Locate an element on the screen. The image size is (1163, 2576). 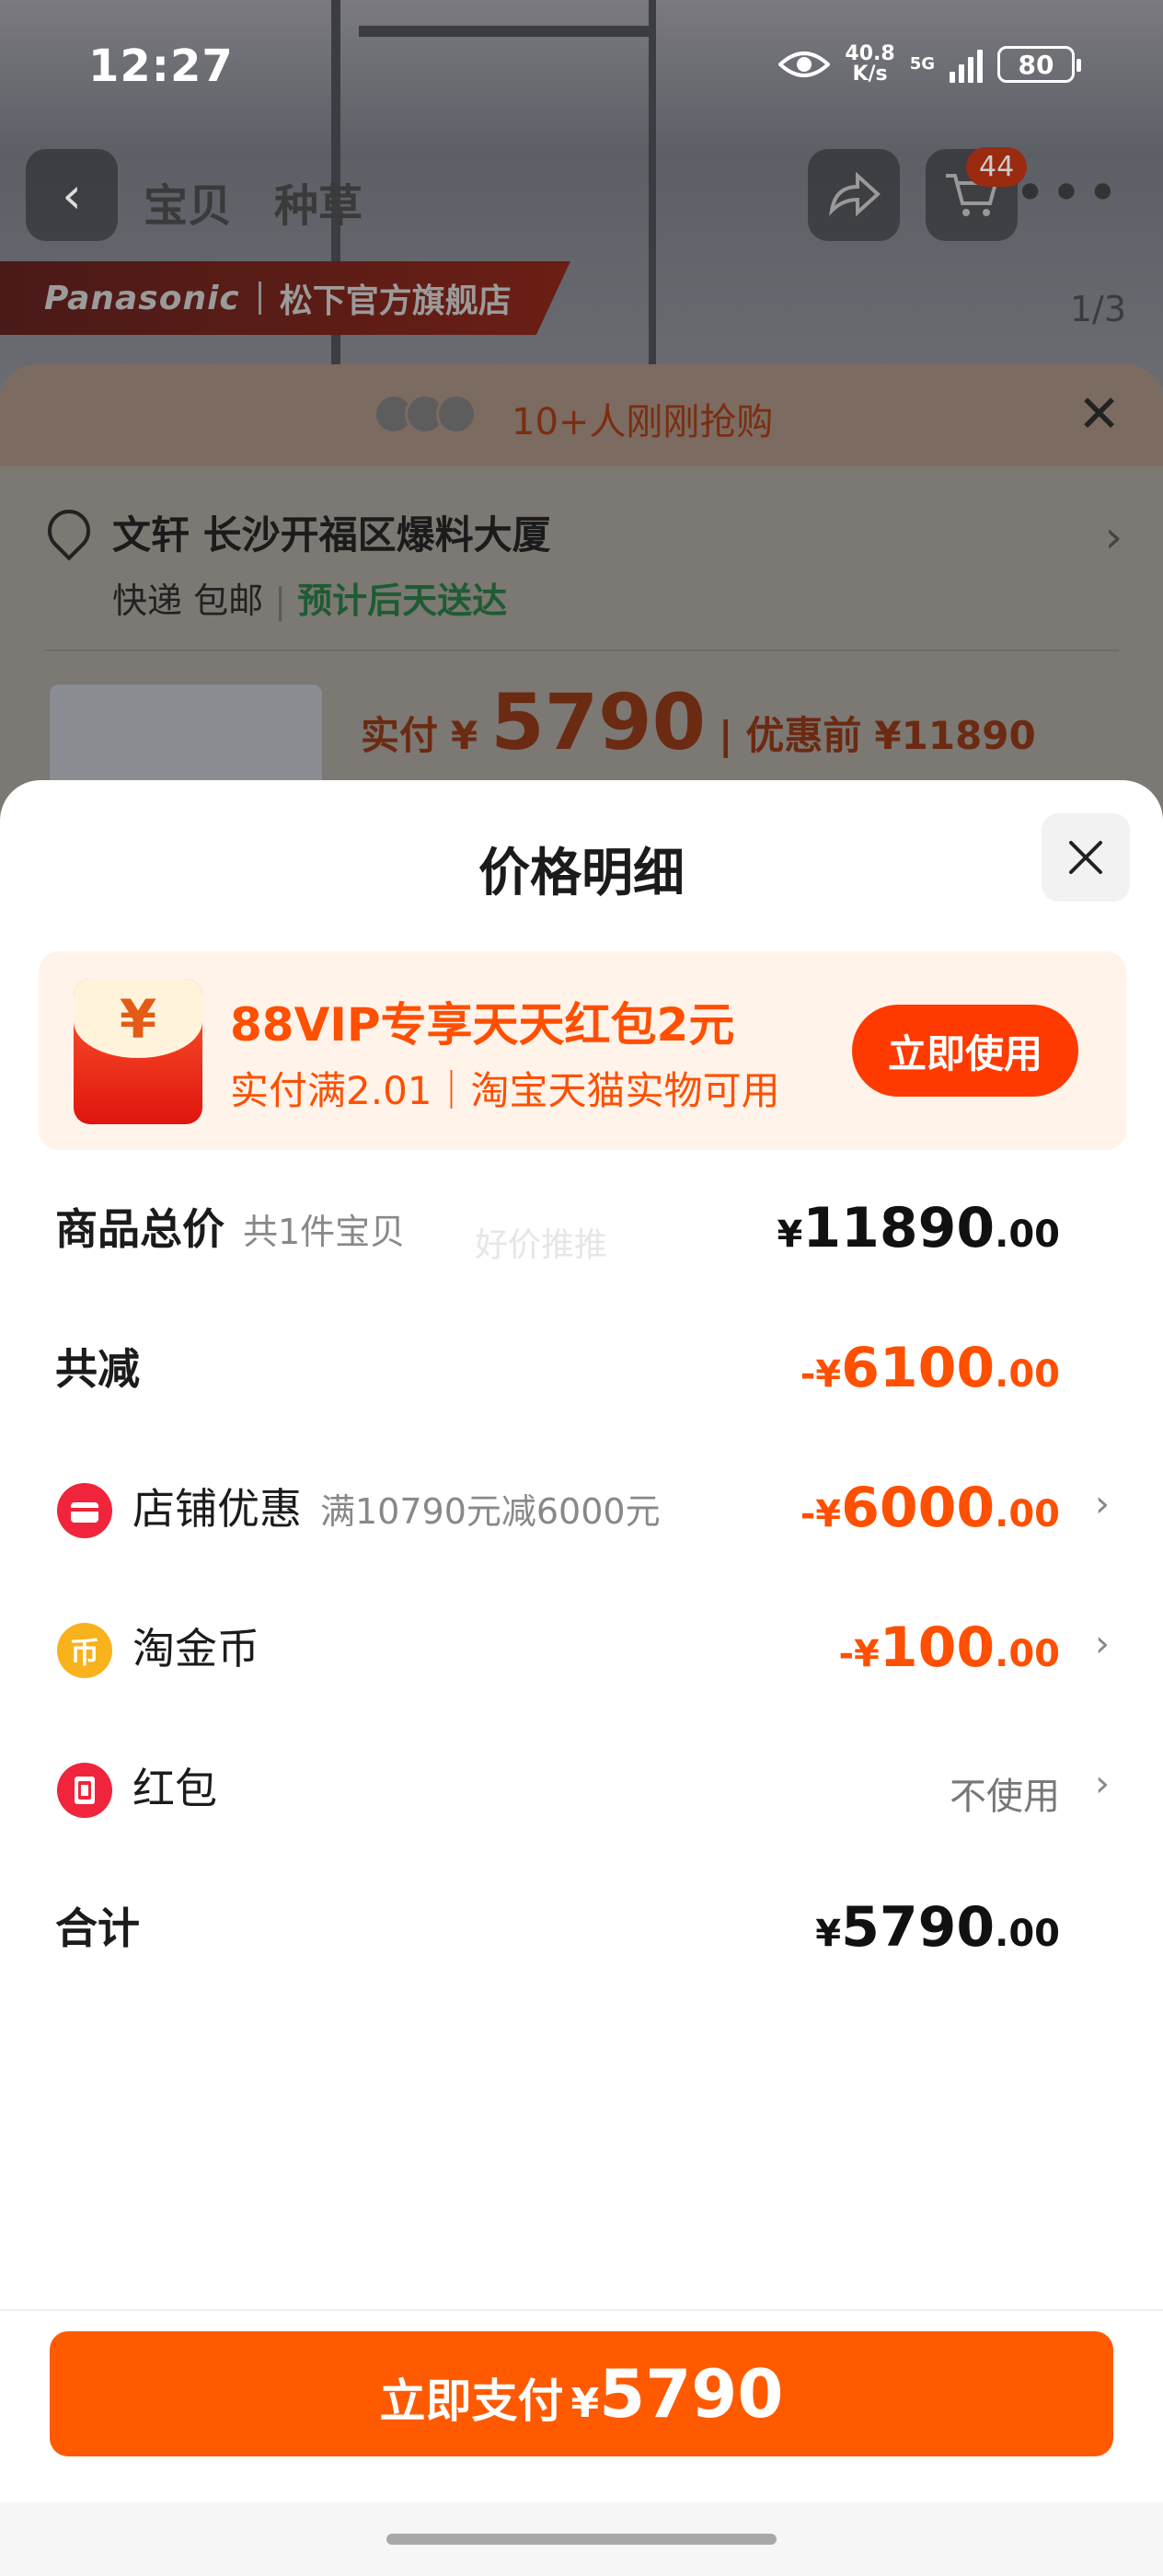
net-speed-unit: K/s is located at coordinates (870, 74).